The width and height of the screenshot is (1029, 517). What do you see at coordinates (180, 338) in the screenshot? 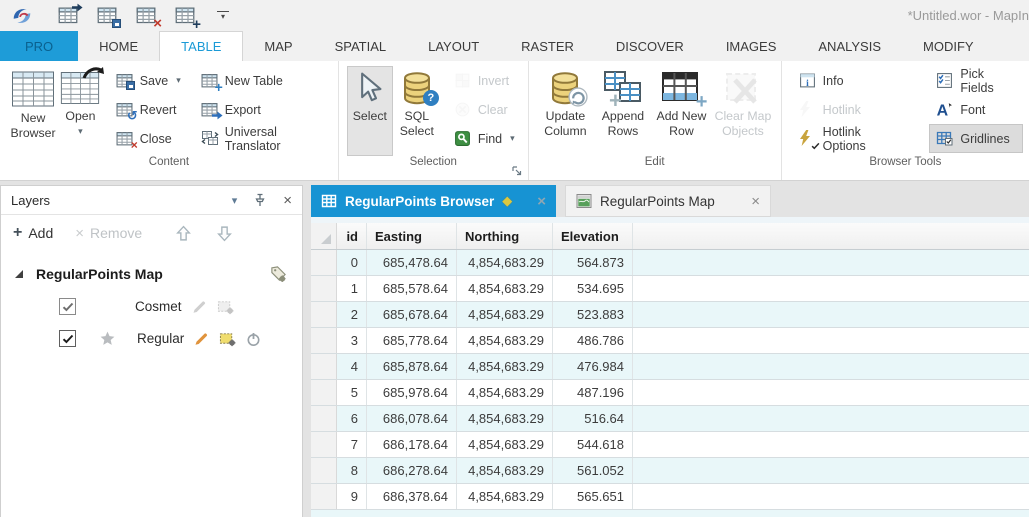
I see `layer-row-regular: Regular` at bounding box center [180, 338].